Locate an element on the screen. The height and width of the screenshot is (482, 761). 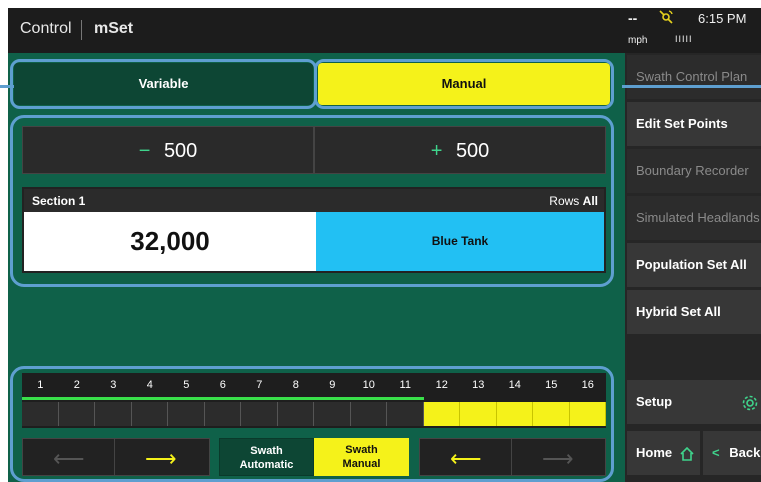
swath-automatic-button: Swath Automatic is located at coordinates (266, 457).